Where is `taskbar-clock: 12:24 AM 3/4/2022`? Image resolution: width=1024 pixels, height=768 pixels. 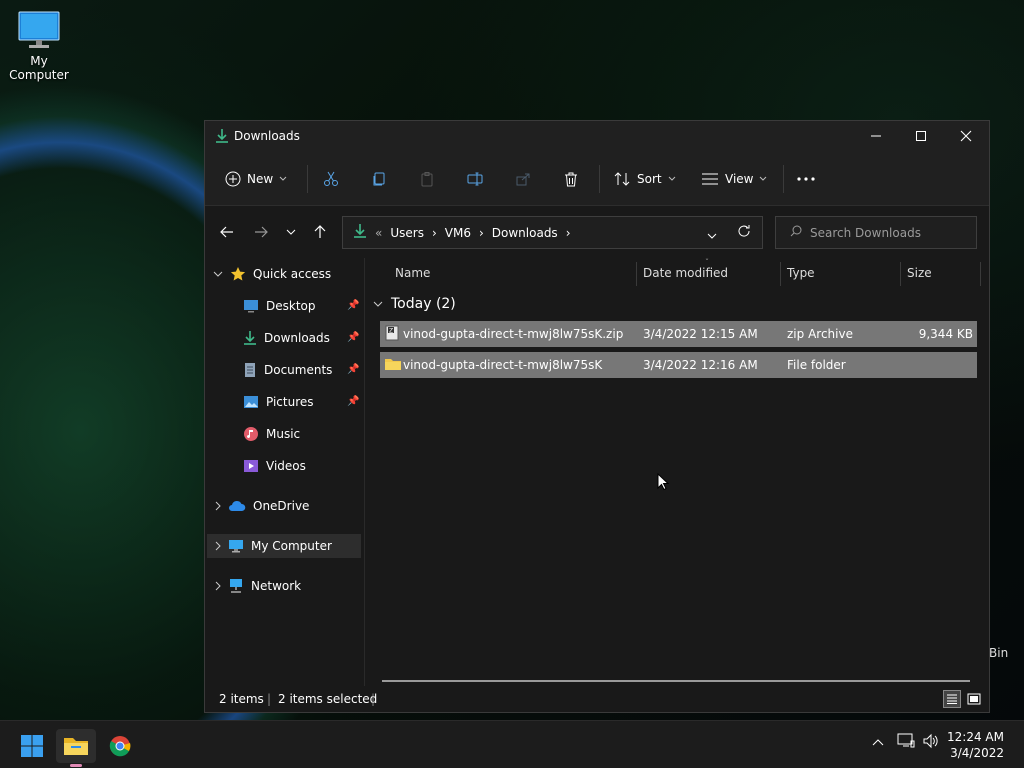 taskbar-clock: 12:24 AM 3/4/2022 is located at coordinates (975, 745).